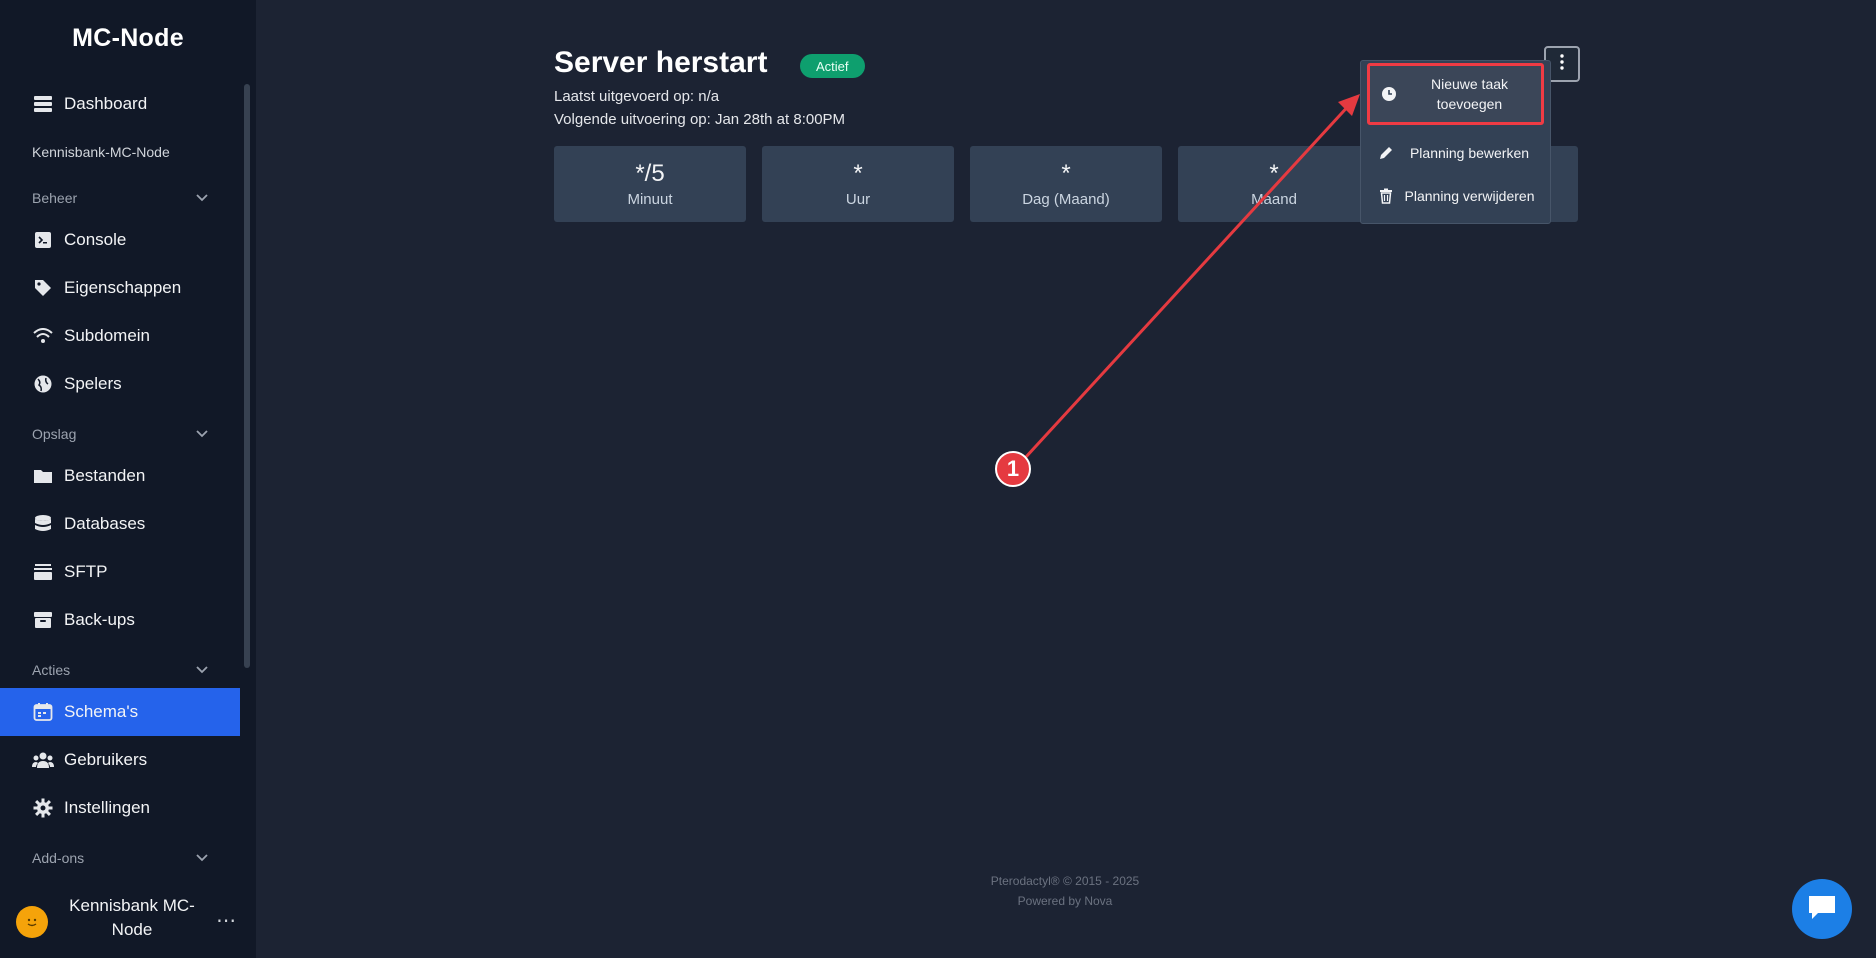 This screenshot has width=1876, height=958. Describe the element at coordinates (1065, 901) in the screenshot. I see `footer-powered-by: Powered by Nova` at that location.